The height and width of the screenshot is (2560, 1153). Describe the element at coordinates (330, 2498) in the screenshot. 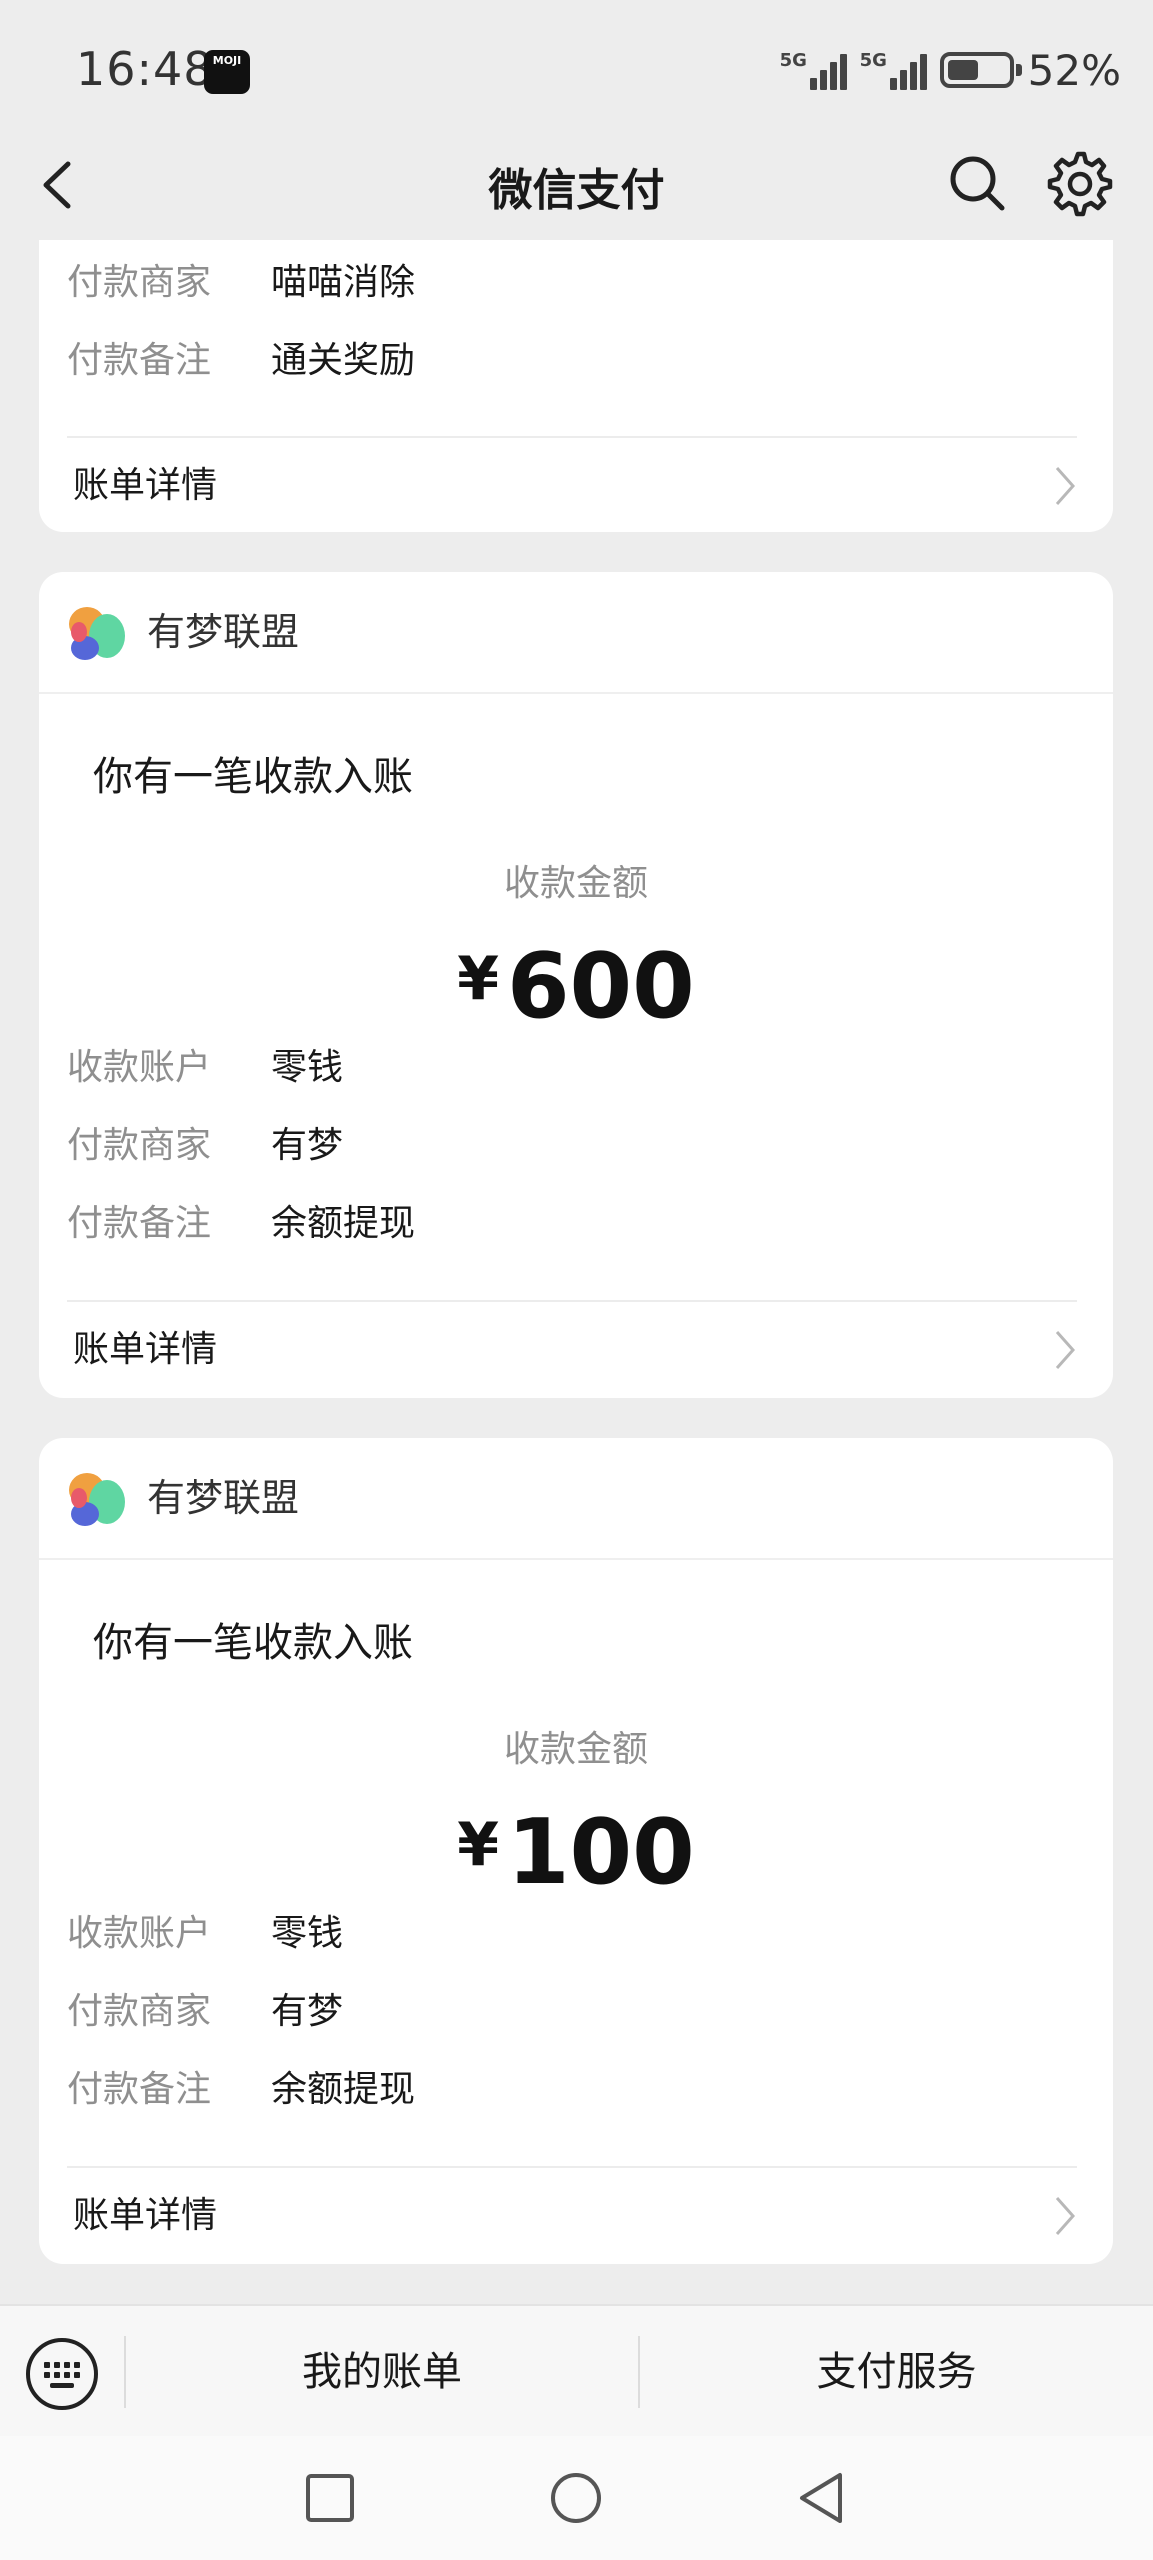

I see `recents-square-icon` at that location.